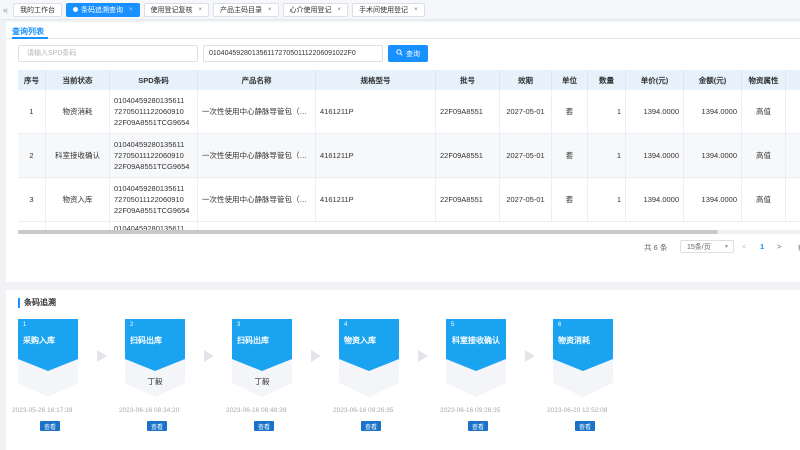  I want to click on step-label: 采购入库, so click(39, 340).